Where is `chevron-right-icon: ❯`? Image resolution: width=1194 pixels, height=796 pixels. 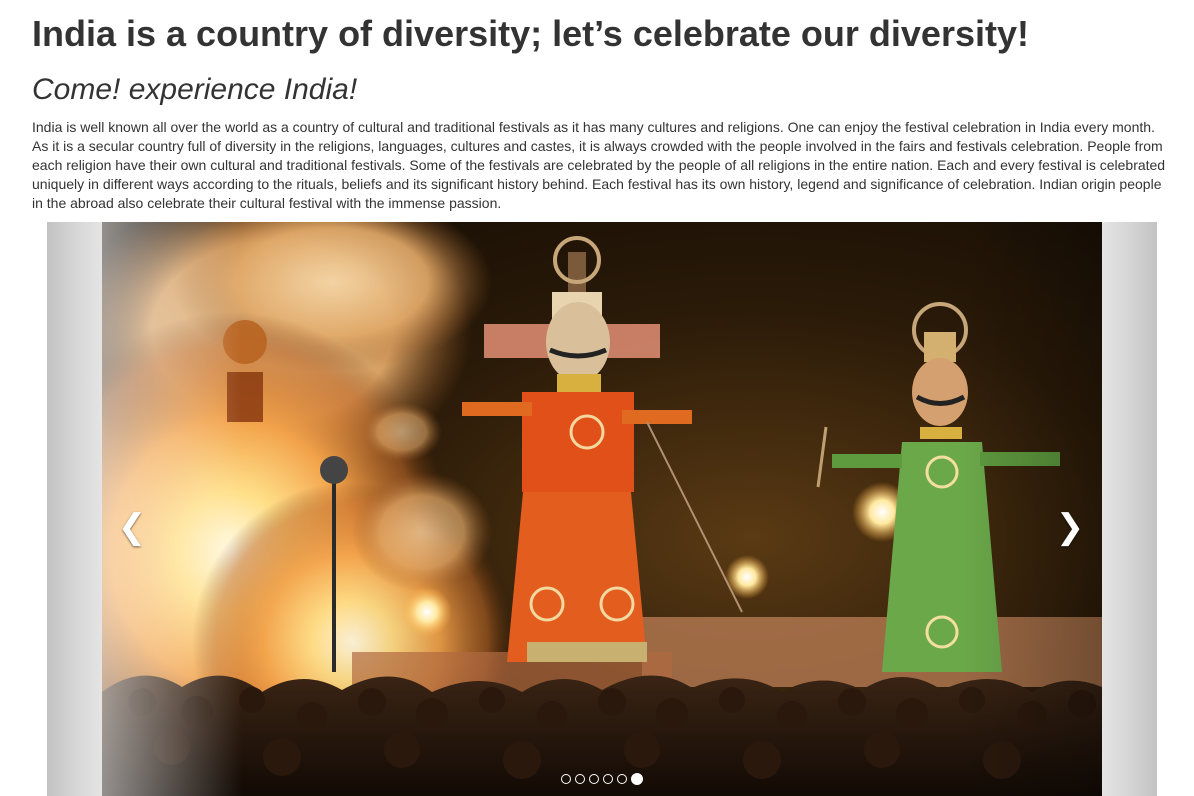
chevron-right-icon: ❯ is located at coordinates (1070, 527).